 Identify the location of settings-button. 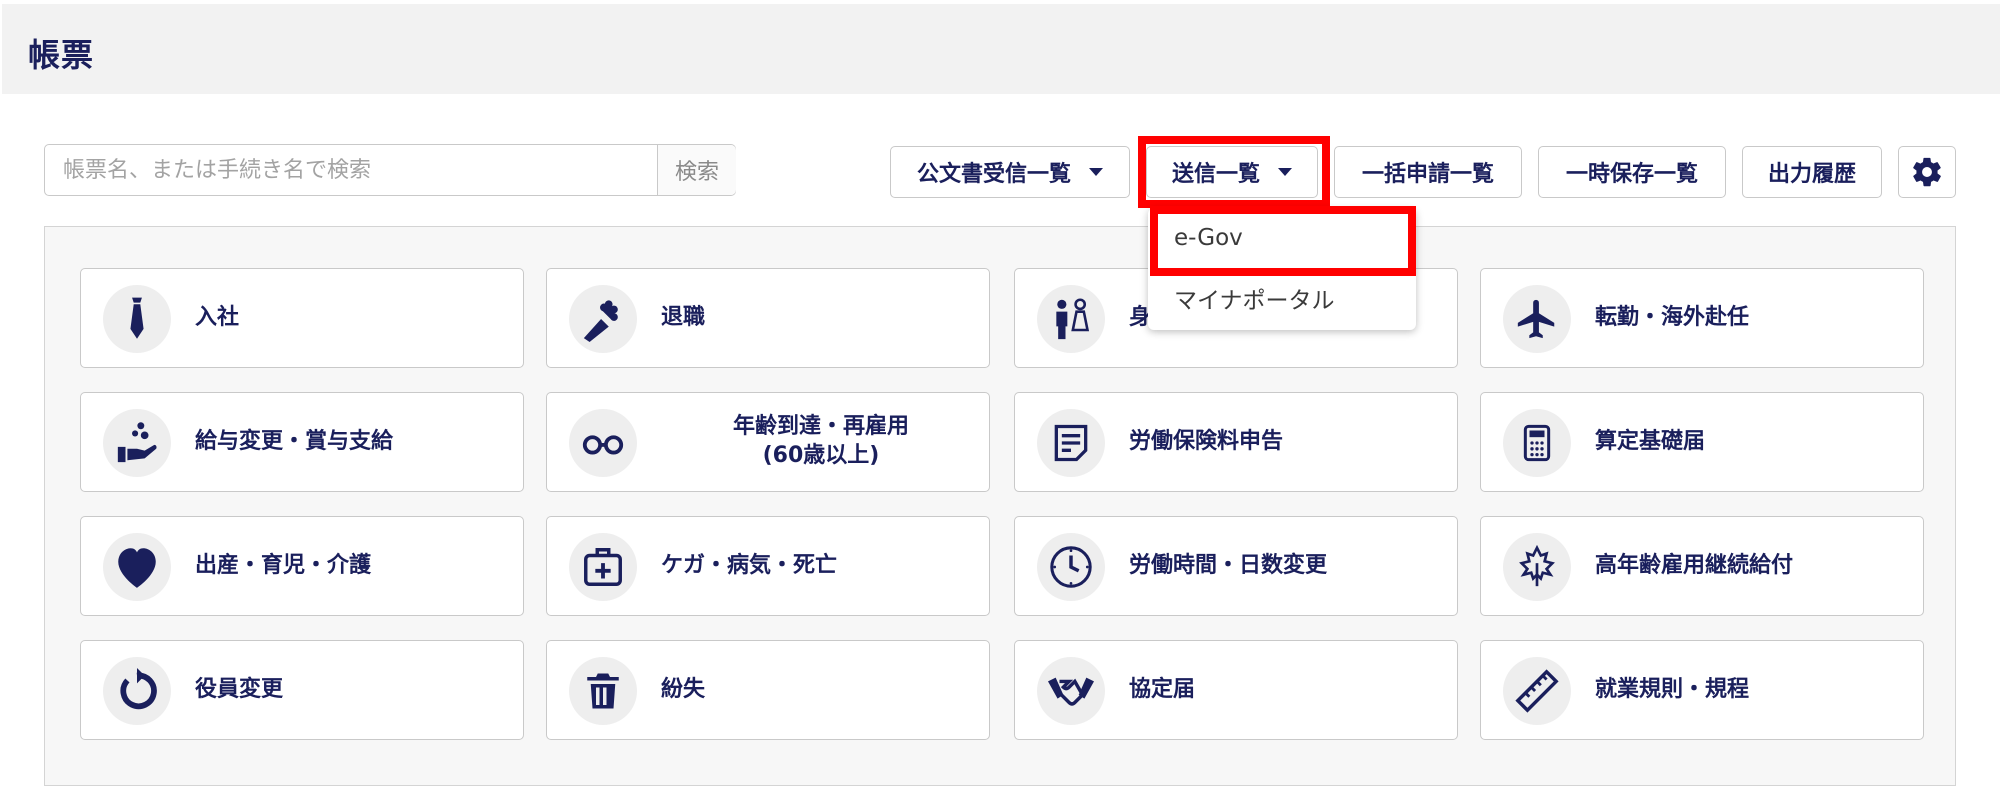
(1927, 172).